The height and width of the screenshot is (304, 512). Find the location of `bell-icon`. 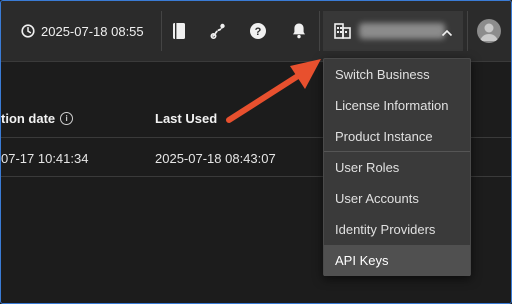

bell-icon is located at coordinates (299, 31).